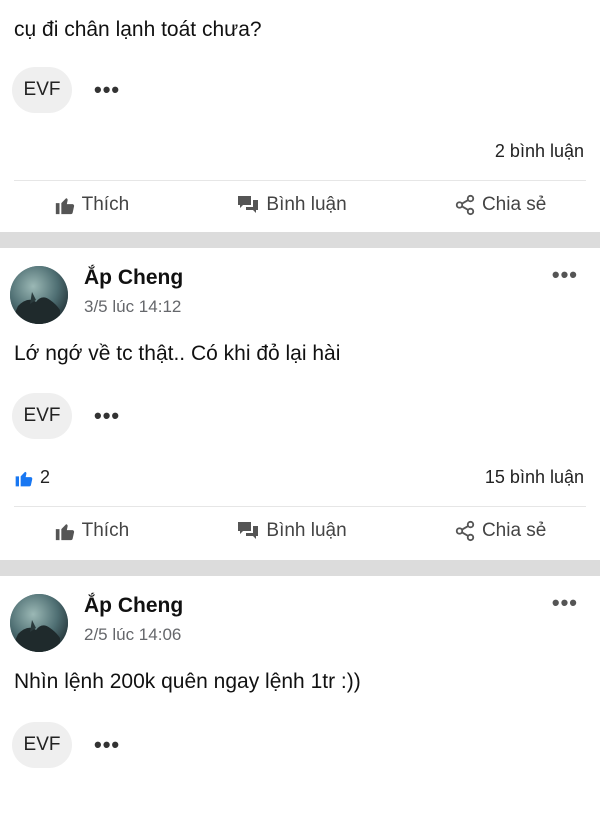 The height and width of the screenshot is (816, 600). I want to click on post-content: Nhìn lệnh 200k quên ngay lệnh 1tr :)), so click(187, 681).